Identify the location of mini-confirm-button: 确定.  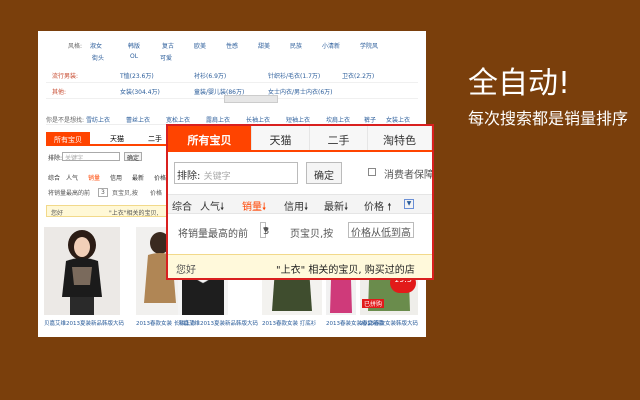
(133, 157).